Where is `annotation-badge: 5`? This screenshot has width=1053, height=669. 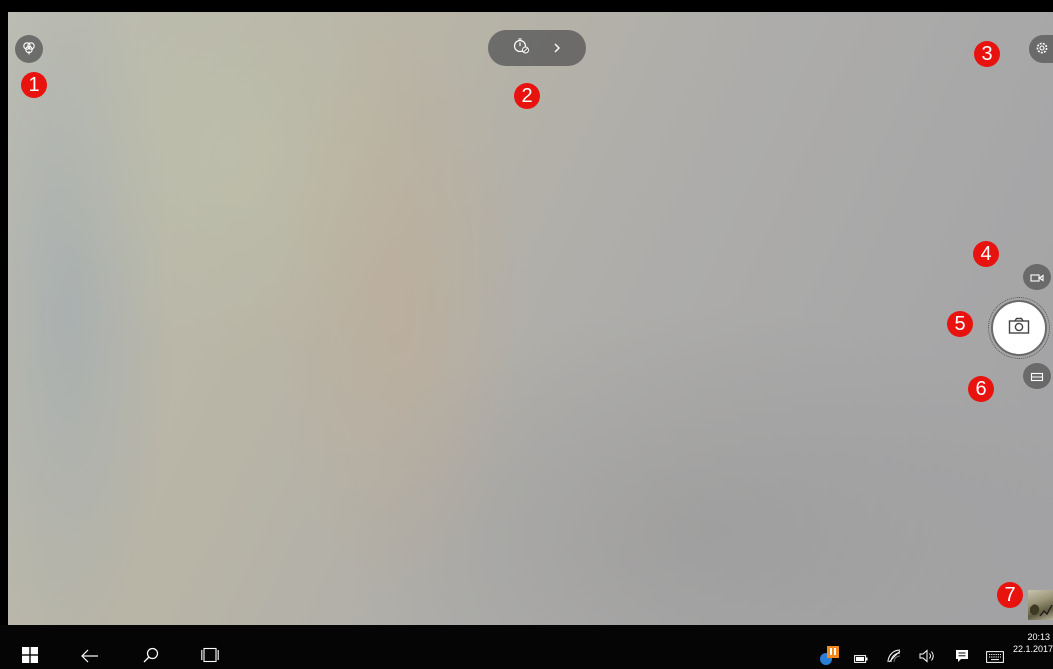 annotation-badge: 5 is located at coordinates (960, 324).